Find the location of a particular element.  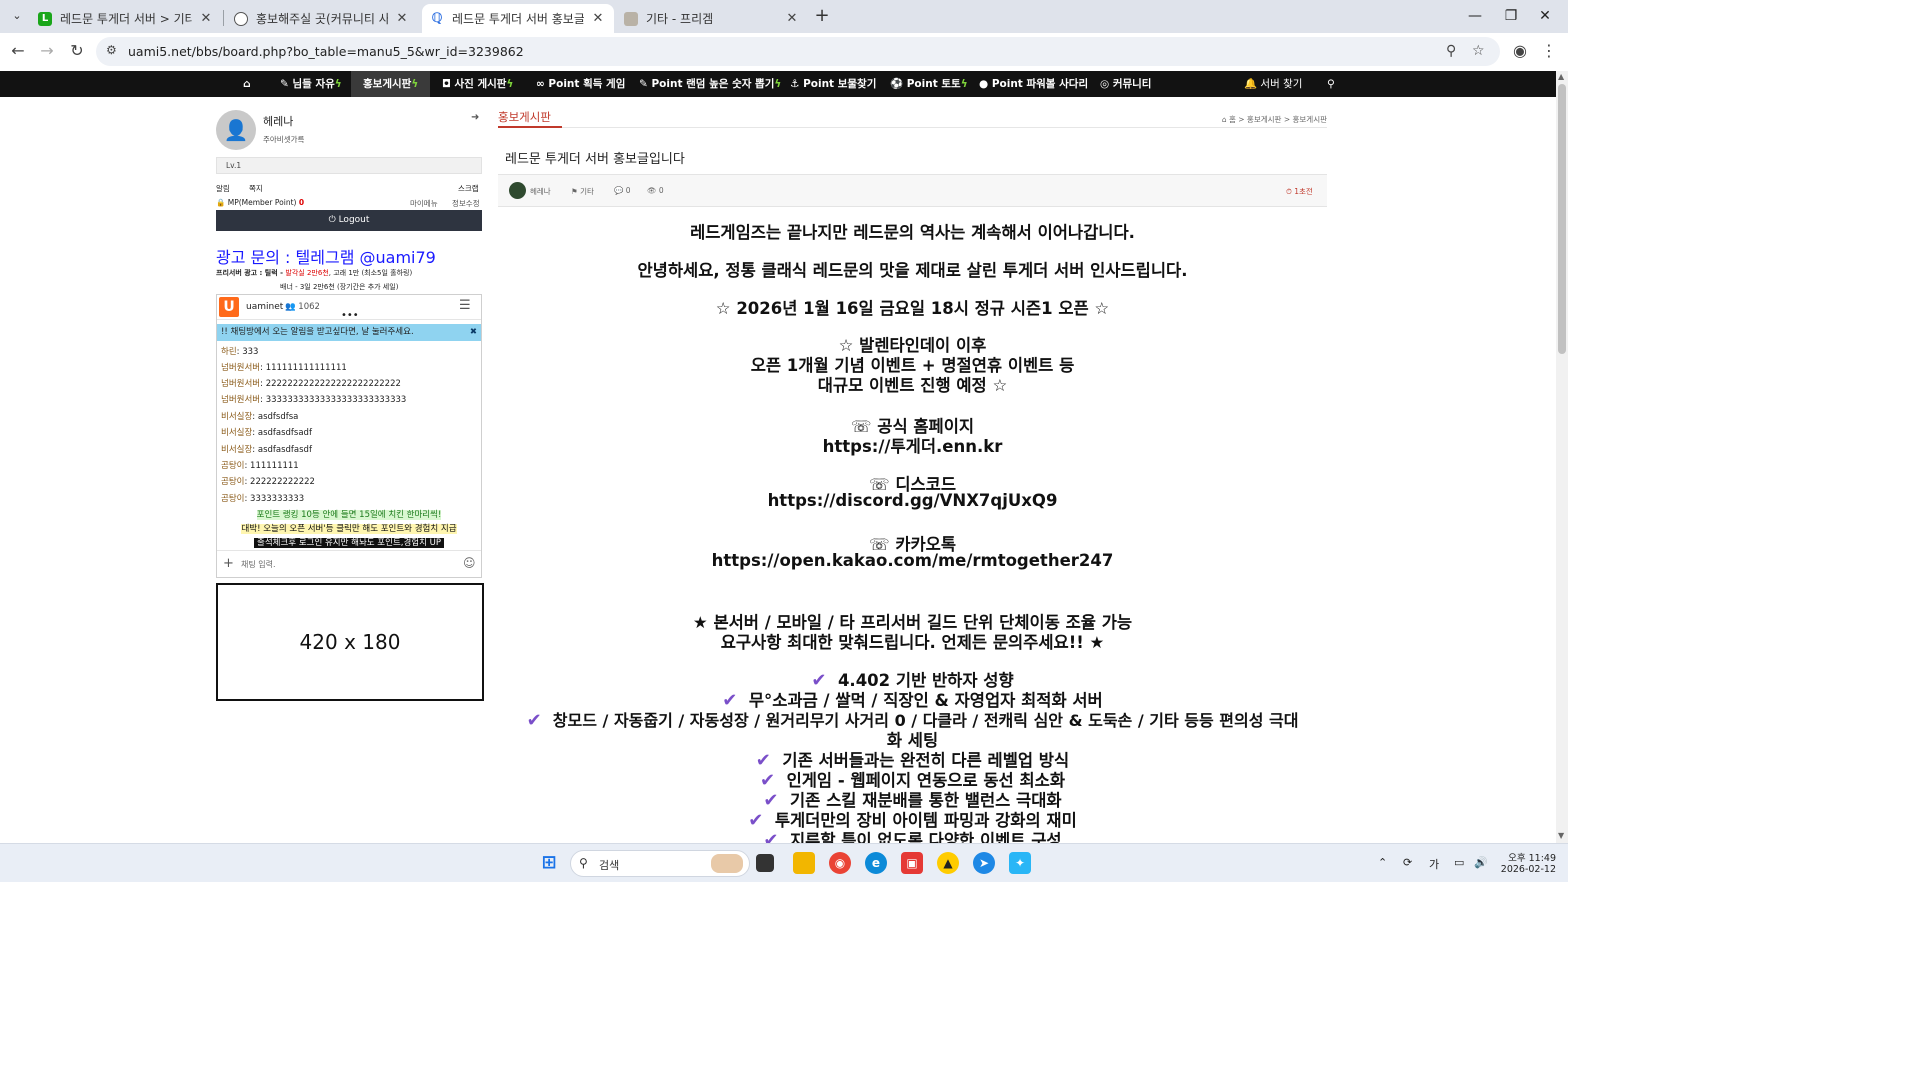

ad-banner-line: 배너 - 3일 2만6천 (장기간은 추가 세일) is located at coordinates (339, 287).